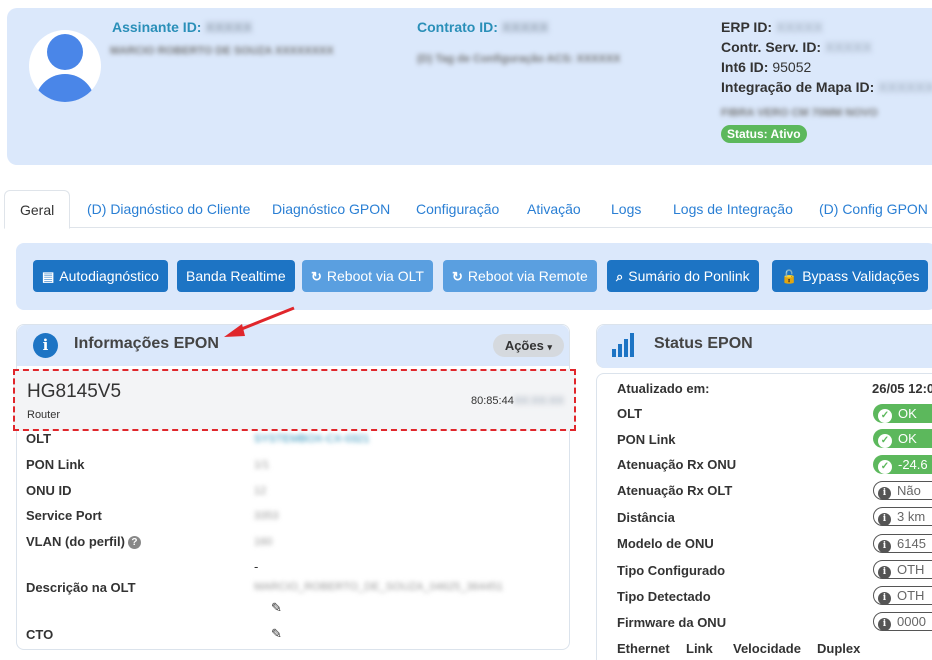 Image resolution: width=932 pixels, height=660 pixels. What do you see at coordinates (911, 595) in the screenshot?
I see `tipo-detectado-value: OTH` at bounding box center [911, 595].